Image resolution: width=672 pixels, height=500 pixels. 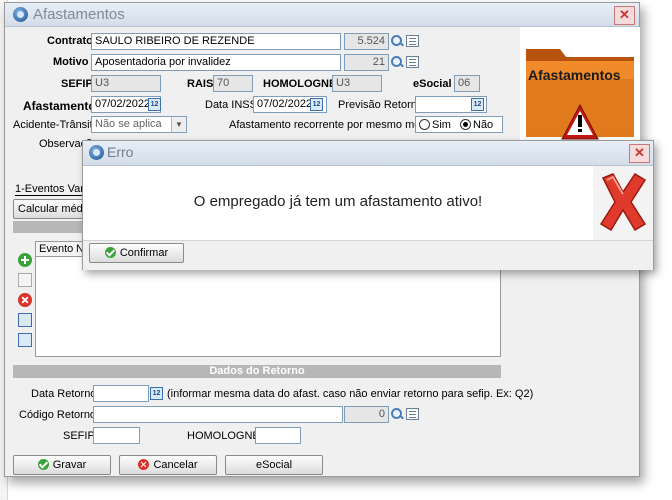 What do you see at coordinates (128, 124) in the screenshot?
I see `acidente-transito-value: Não se aplica` at bounding box center [128, 124].